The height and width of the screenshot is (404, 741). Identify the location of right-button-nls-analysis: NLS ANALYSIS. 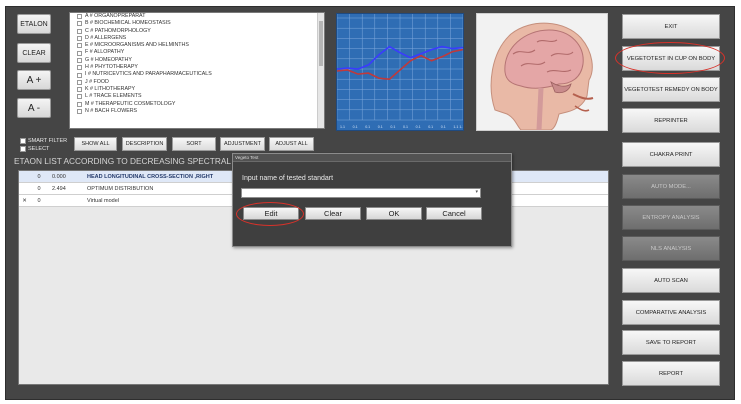
(671, 248).